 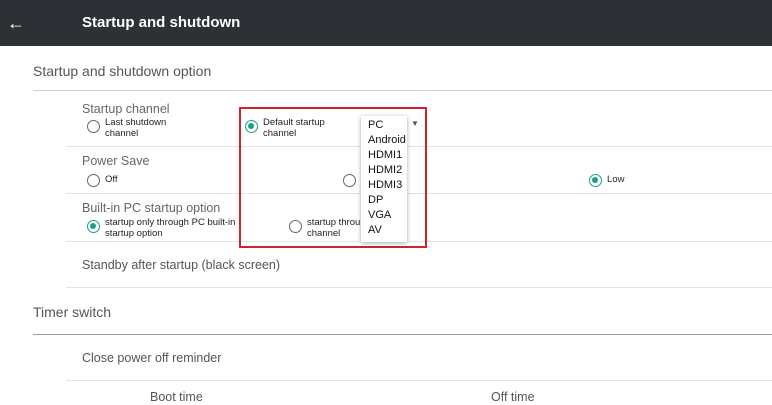 I want to click on startup-channel-label: Startup channel, so click(x=126, y=109).